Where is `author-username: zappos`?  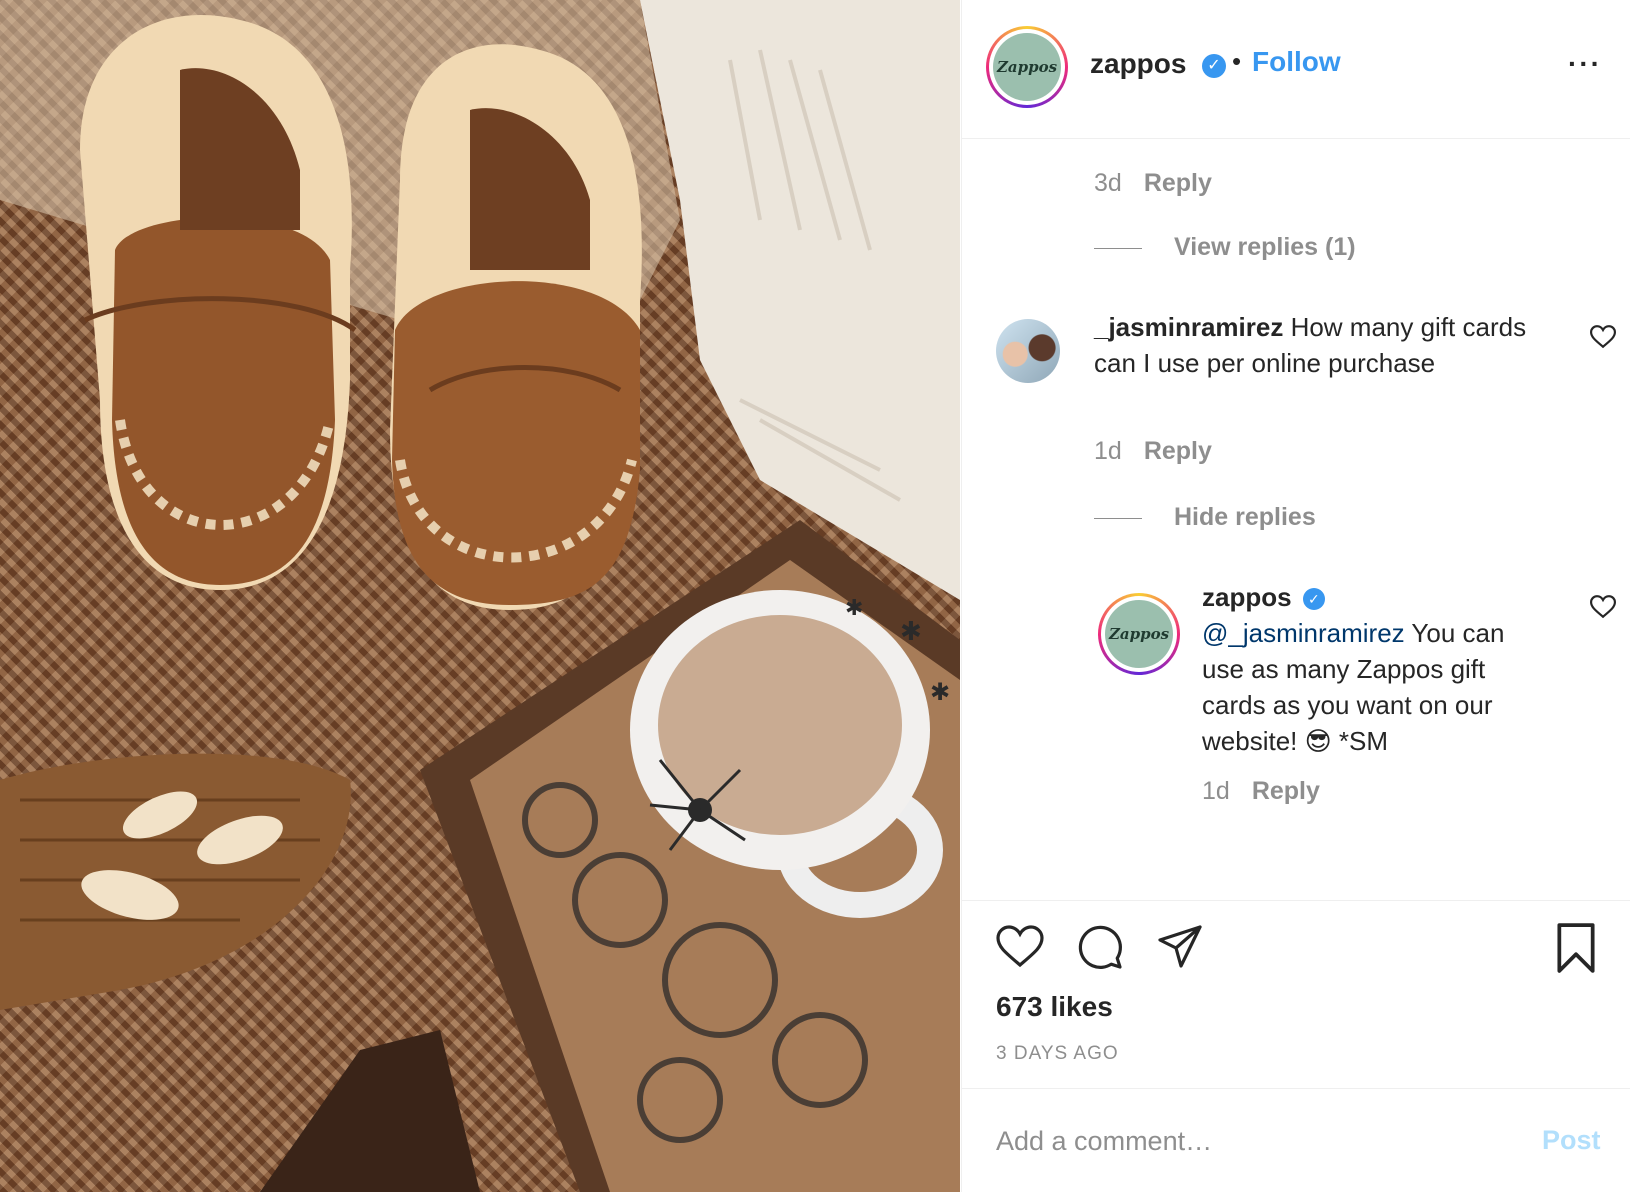 author-username: zappos is located at coordinates (1138, 64).